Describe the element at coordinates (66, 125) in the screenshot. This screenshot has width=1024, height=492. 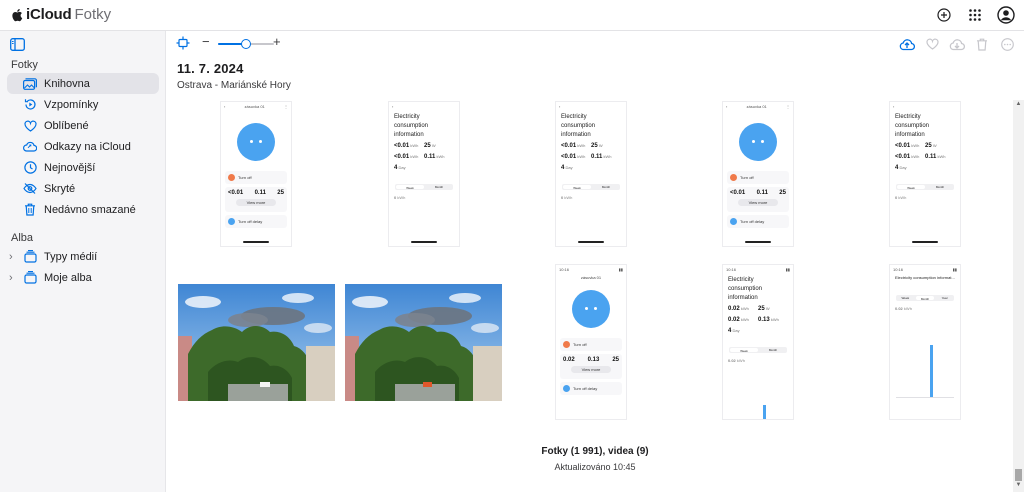
I see `sidebar-item-label: Oblíbené` at that location.